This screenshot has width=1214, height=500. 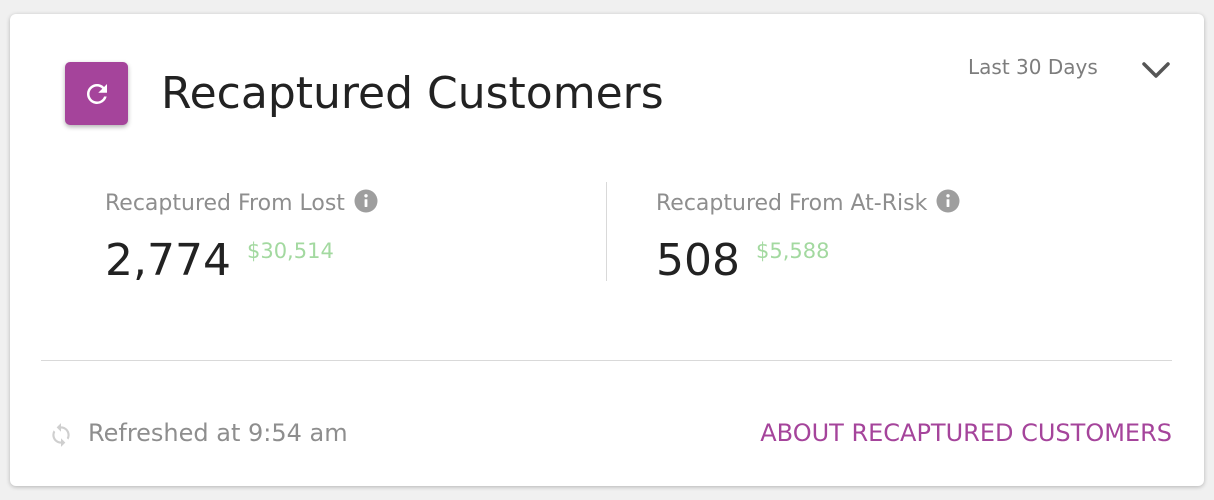 What do you see at coordinates (218, 433) in the screenshot?
I see `refreshed-timestamp: Refreshed at 9:54 am` at bounding box center [218, 433].